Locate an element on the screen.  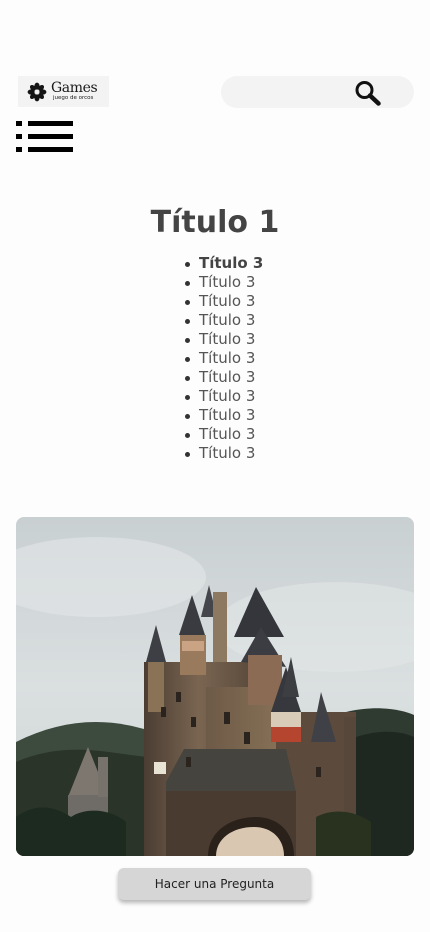
search-input is located at coordinates (295, 92).